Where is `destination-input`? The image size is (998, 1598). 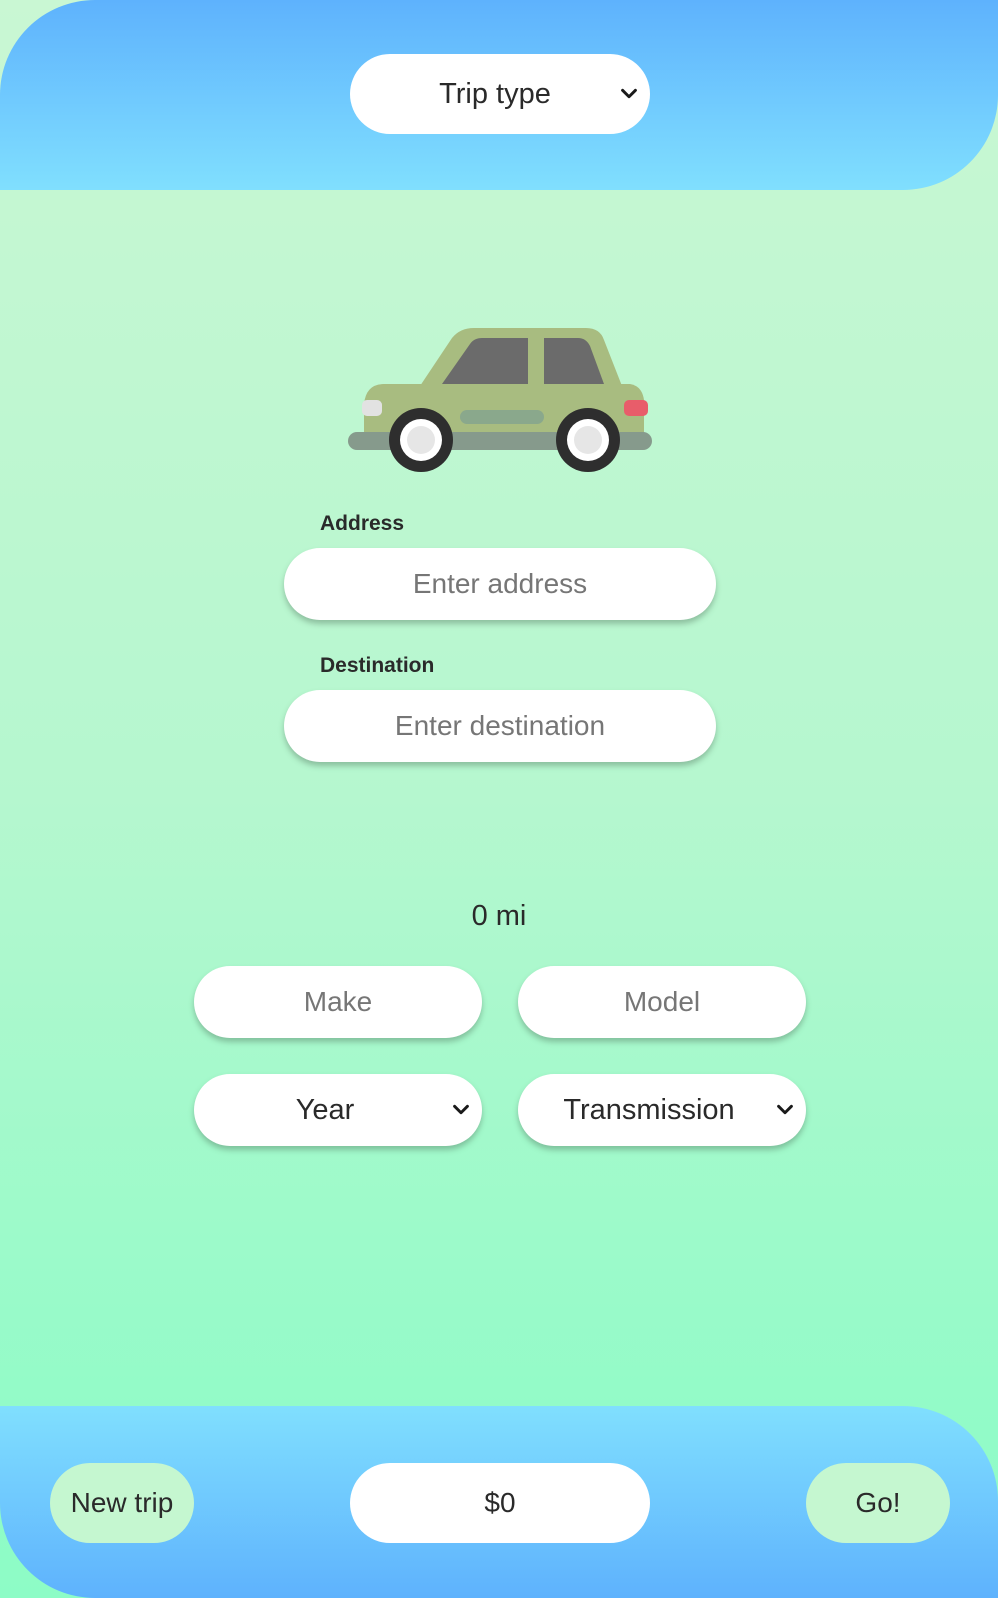 destination-input is located at coordinates (500, 726).